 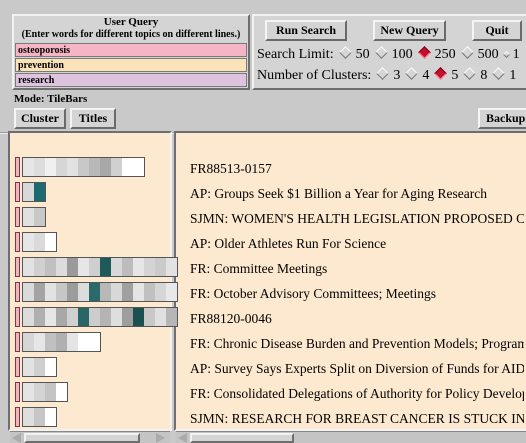 What do you see at coordinates (131, 50) in the screenshot?
I see `query-term-input: osteoporosis` at bounding box center [131, 50].